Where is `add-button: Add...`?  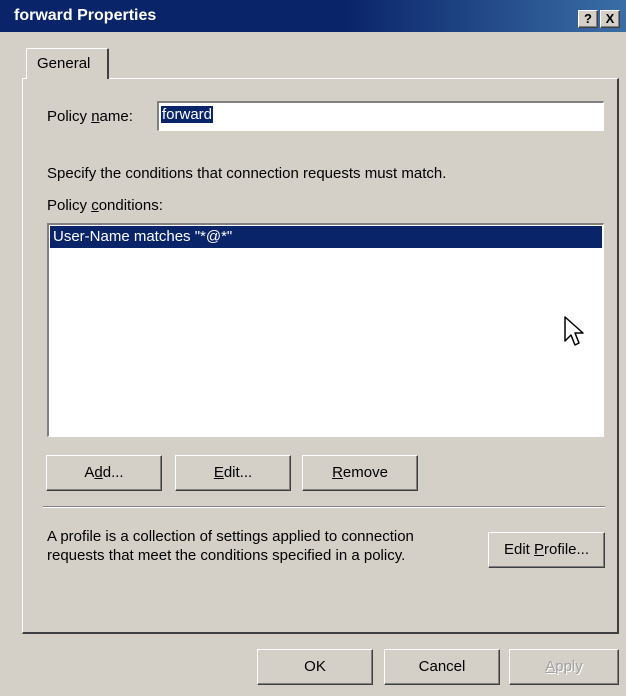 add-button: Add... is located at coordinates (104, 473).